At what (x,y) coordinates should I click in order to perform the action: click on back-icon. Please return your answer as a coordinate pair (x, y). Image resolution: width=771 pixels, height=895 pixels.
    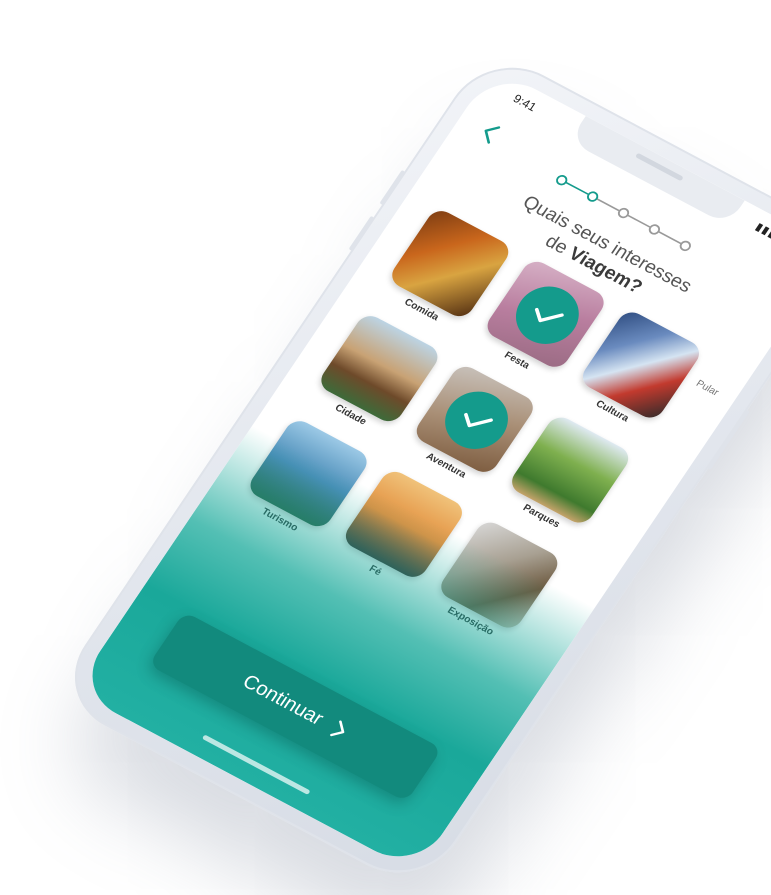
    Looking at the image, I should click on (490, 132).